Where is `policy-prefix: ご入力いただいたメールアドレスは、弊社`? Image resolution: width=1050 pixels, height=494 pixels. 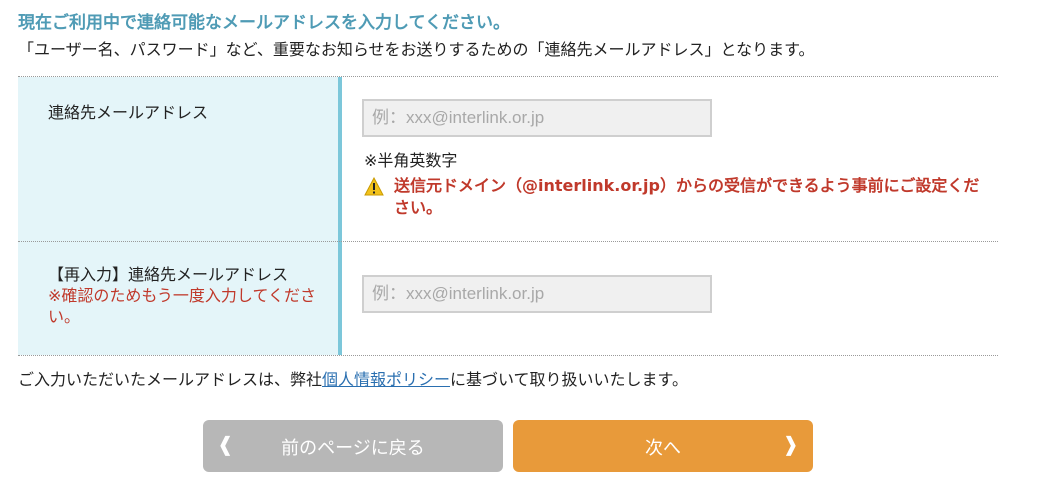
policy-prefix: ご入力いただいたメールアドレスは、弊社 is located at coordinates (170, 379).